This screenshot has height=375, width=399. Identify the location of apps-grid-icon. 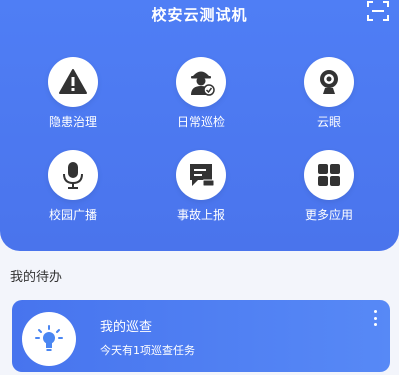
(329, 175).